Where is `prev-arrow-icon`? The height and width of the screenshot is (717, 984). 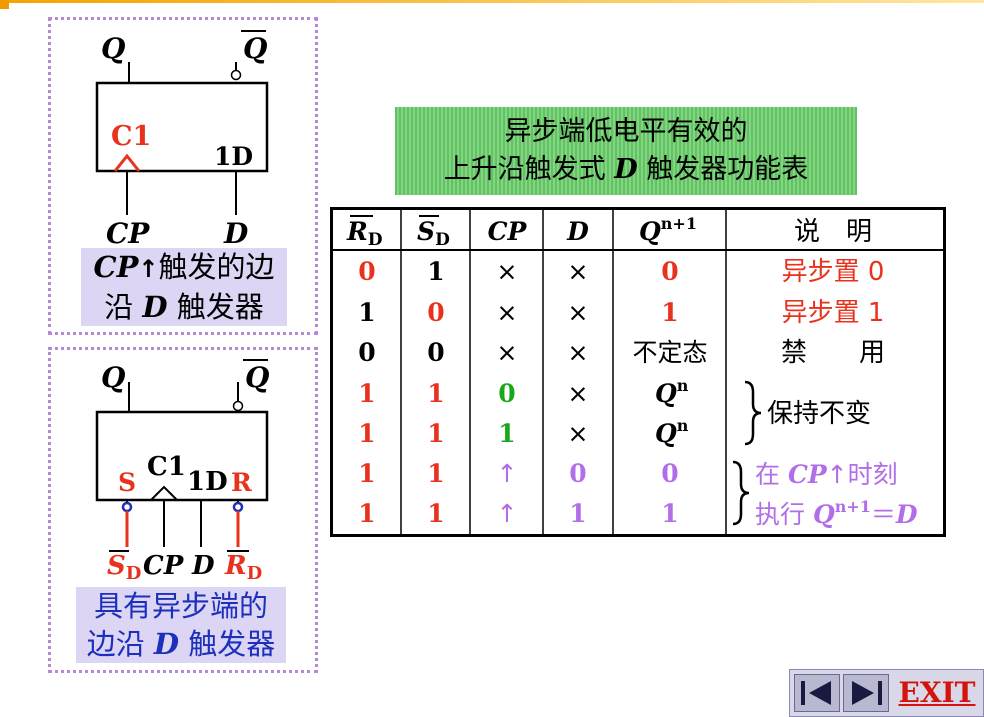
prev-arrow-icon is located at coordinates (816, 693).